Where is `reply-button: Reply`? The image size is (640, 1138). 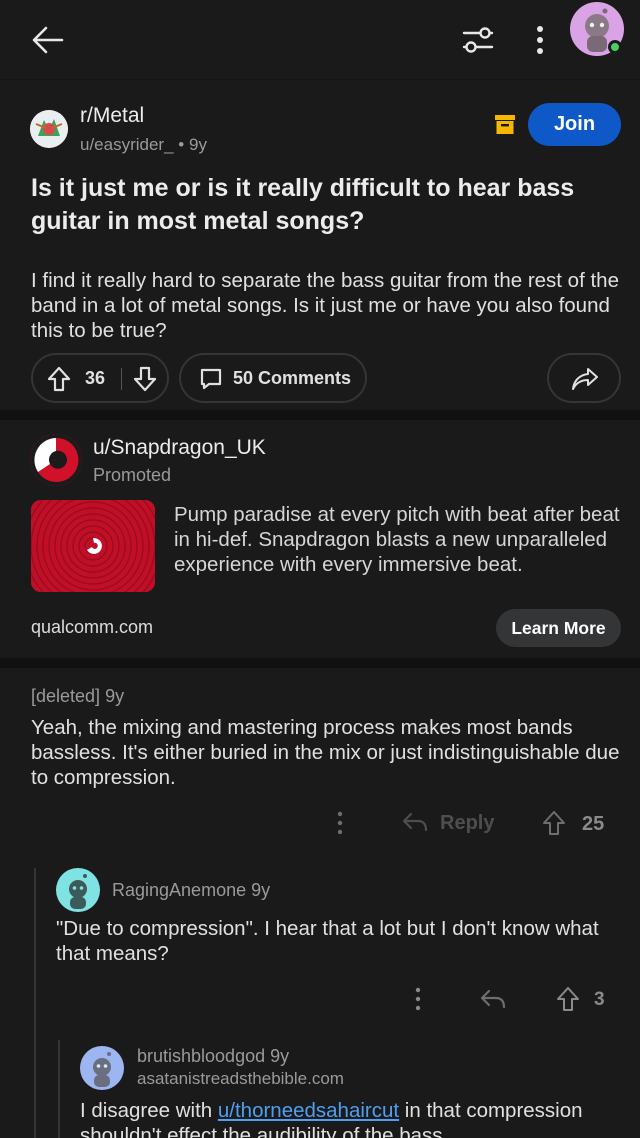 reply-button: Reply is located at coordinates (467, 823).